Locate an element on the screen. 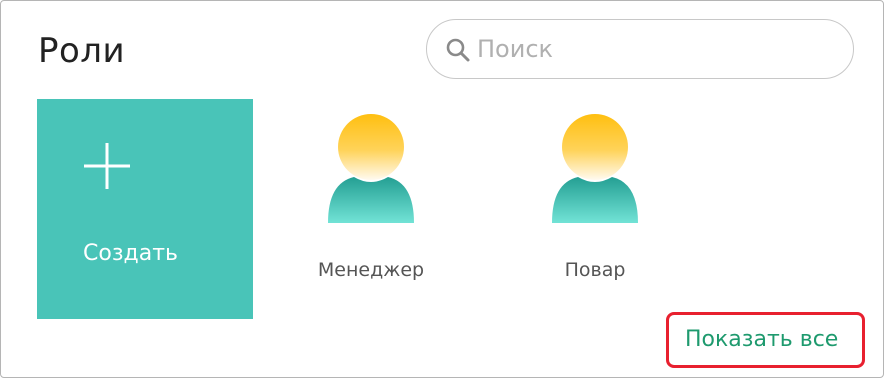  page-title: Роли is located at coordinates (82, 51).